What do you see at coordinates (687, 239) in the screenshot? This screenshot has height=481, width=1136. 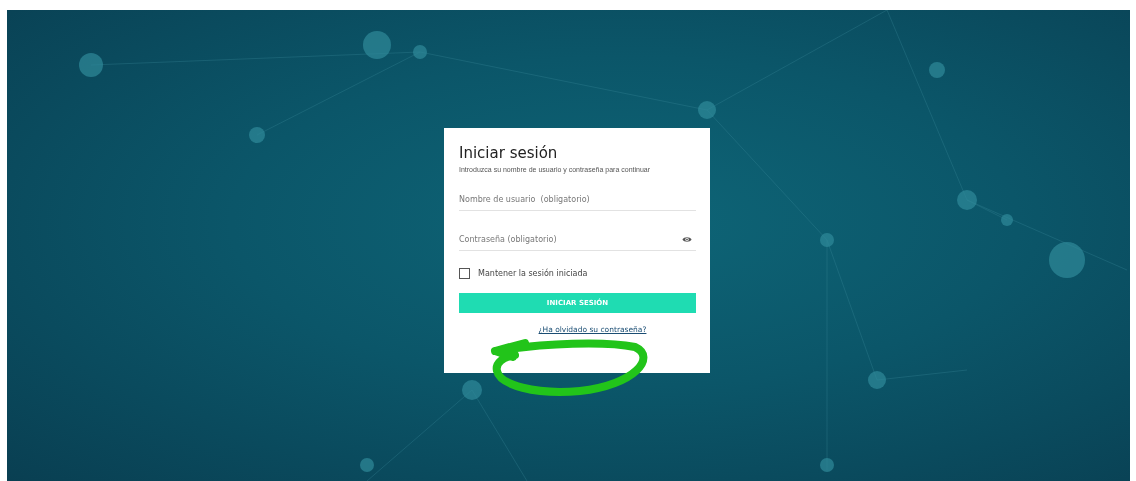 I see `eye-icon` at bounding box center [687, 239].